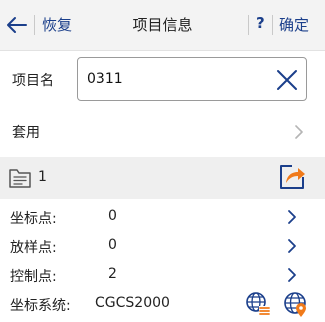  What do you see at coordinates (162, 275) in the screenshot?
I see `control-points-row: 控制点: 2` at bounding box center [162, 275].